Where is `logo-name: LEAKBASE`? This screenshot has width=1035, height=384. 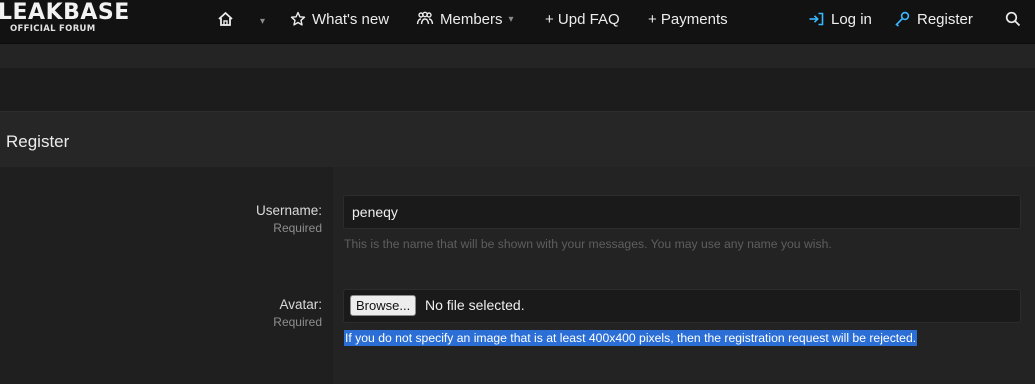
logo-name: LEAKBASE is located at coordinates (65, 12).